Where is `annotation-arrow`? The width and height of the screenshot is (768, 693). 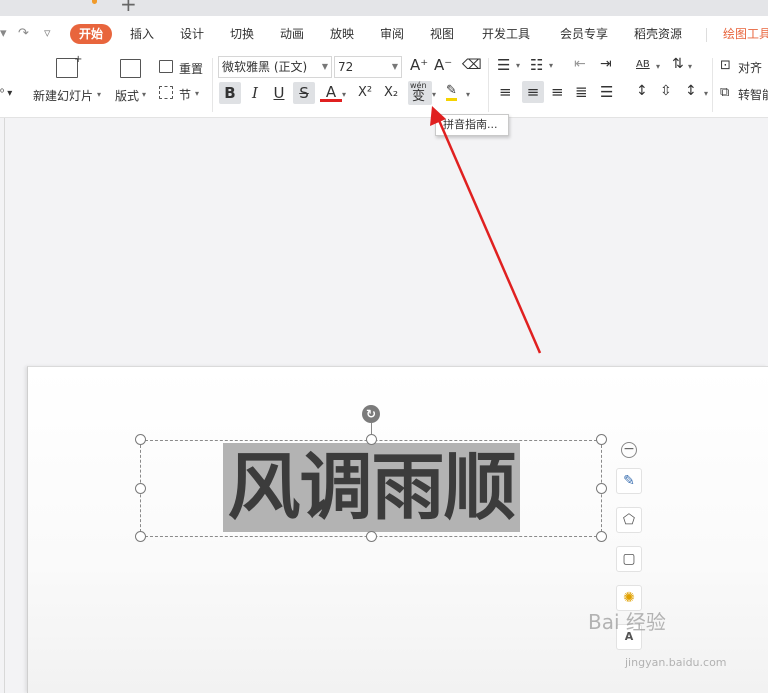
annotation-arrow is located at coordinates (486, 230).